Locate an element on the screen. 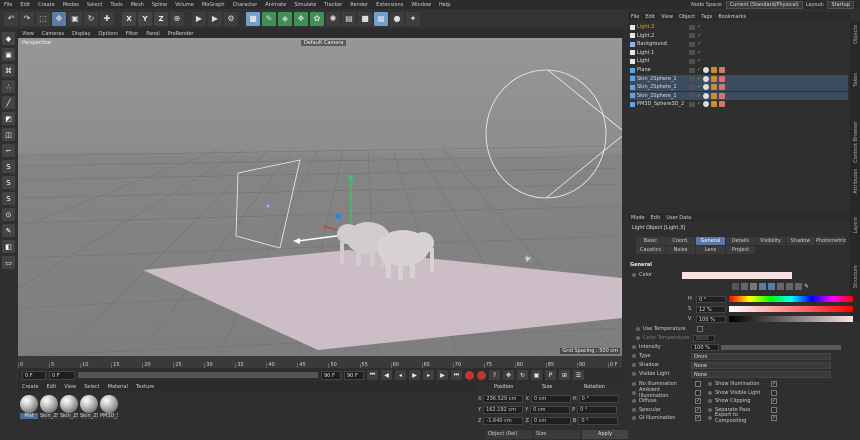 This screenshot has height=440, width=860. node-space-dropdown: Current (Standard/Physical) is located at coordinates (764, 4).